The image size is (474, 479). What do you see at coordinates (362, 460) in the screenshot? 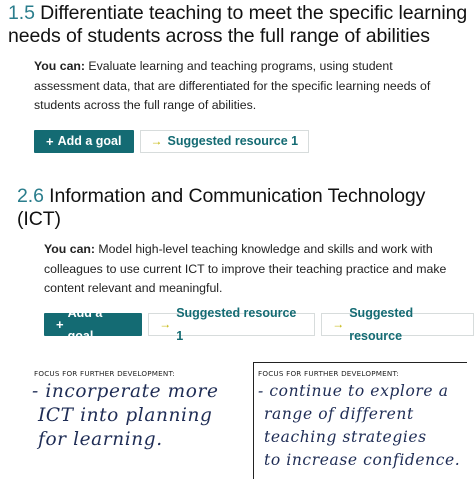
I see `note-line: to increase confidence.` at bounding box center [362, 460].